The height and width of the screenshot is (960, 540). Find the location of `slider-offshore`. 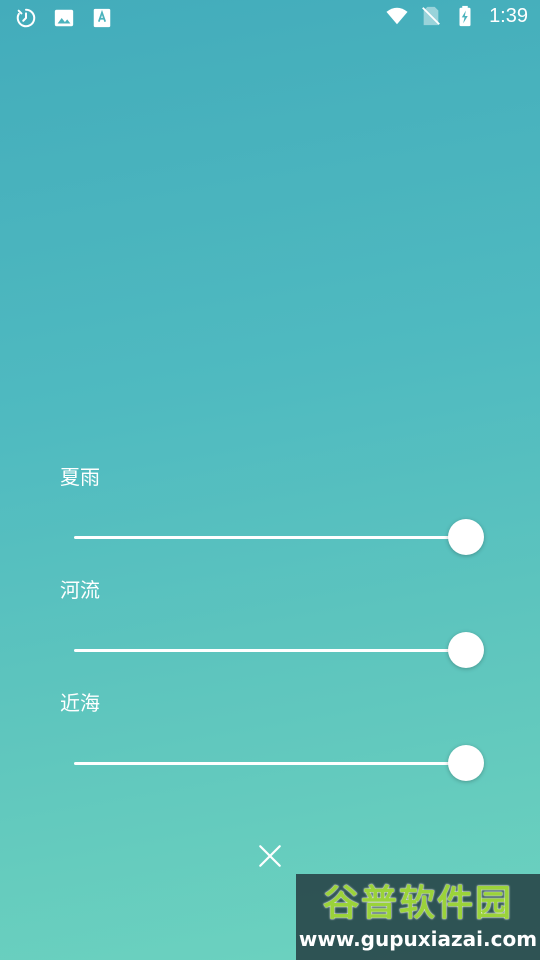

slider-offshore is located at coordinates (275, 764).